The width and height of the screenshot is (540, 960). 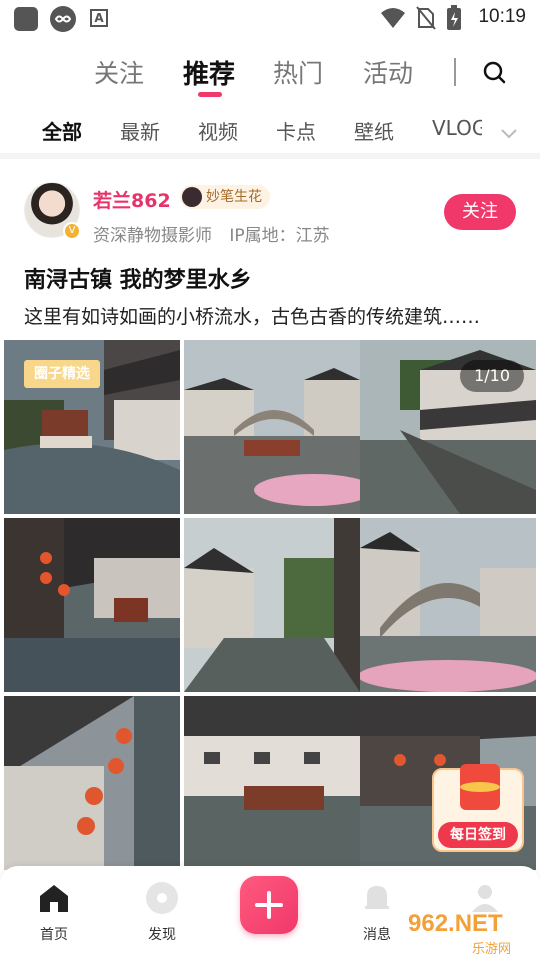 I want to click on user-tag-label: 妙笔生花, so click(x=234, y=197).